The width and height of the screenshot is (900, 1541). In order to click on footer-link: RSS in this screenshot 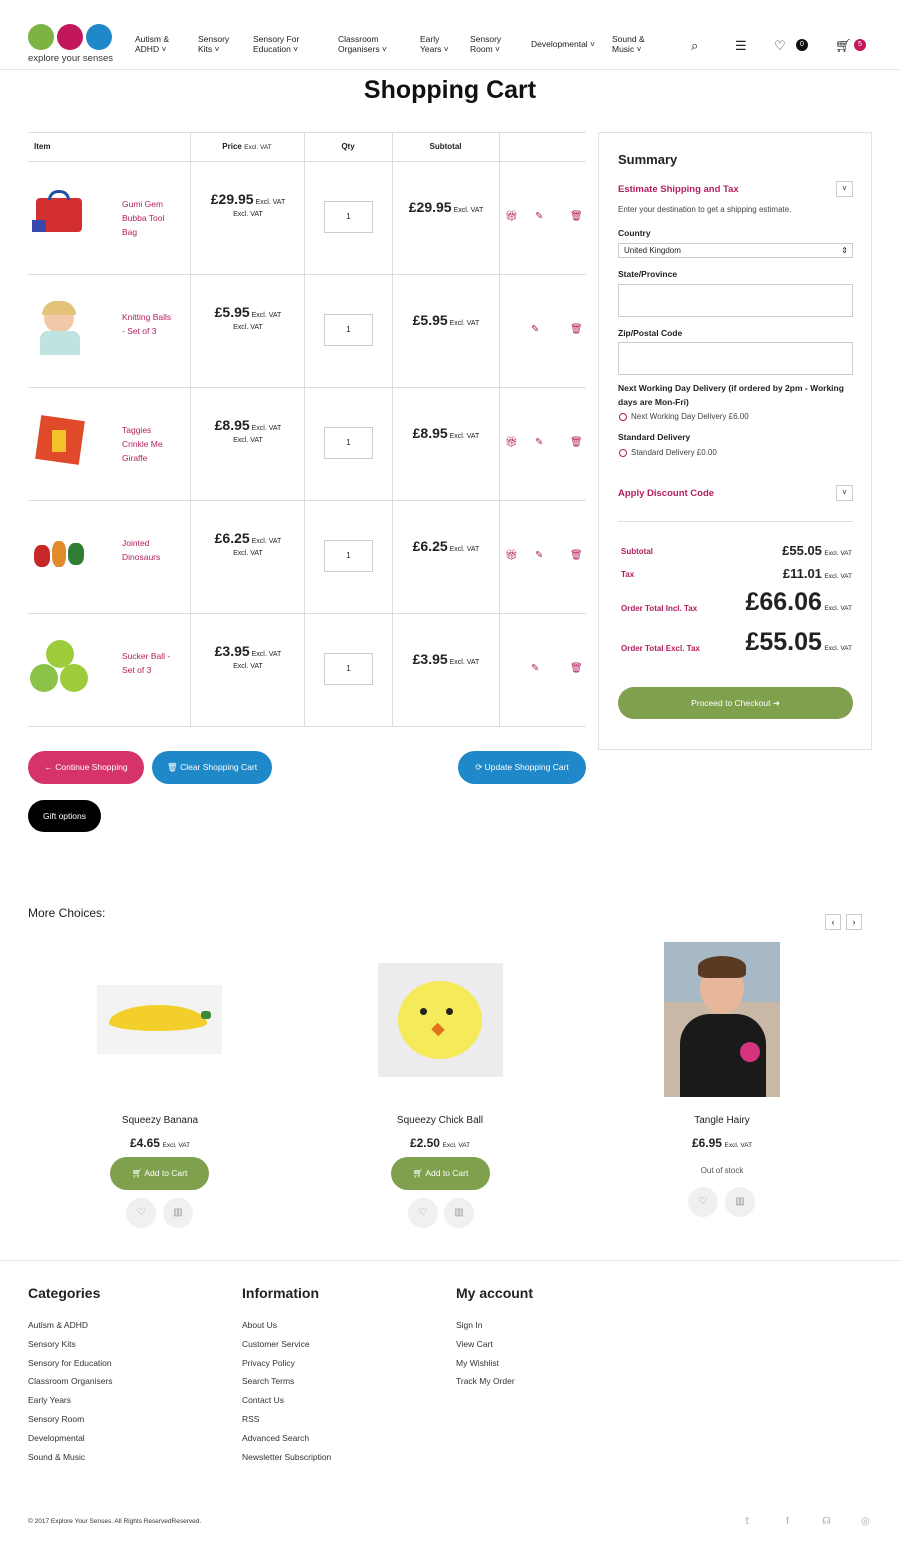, I will do `click(286, 1419)`.